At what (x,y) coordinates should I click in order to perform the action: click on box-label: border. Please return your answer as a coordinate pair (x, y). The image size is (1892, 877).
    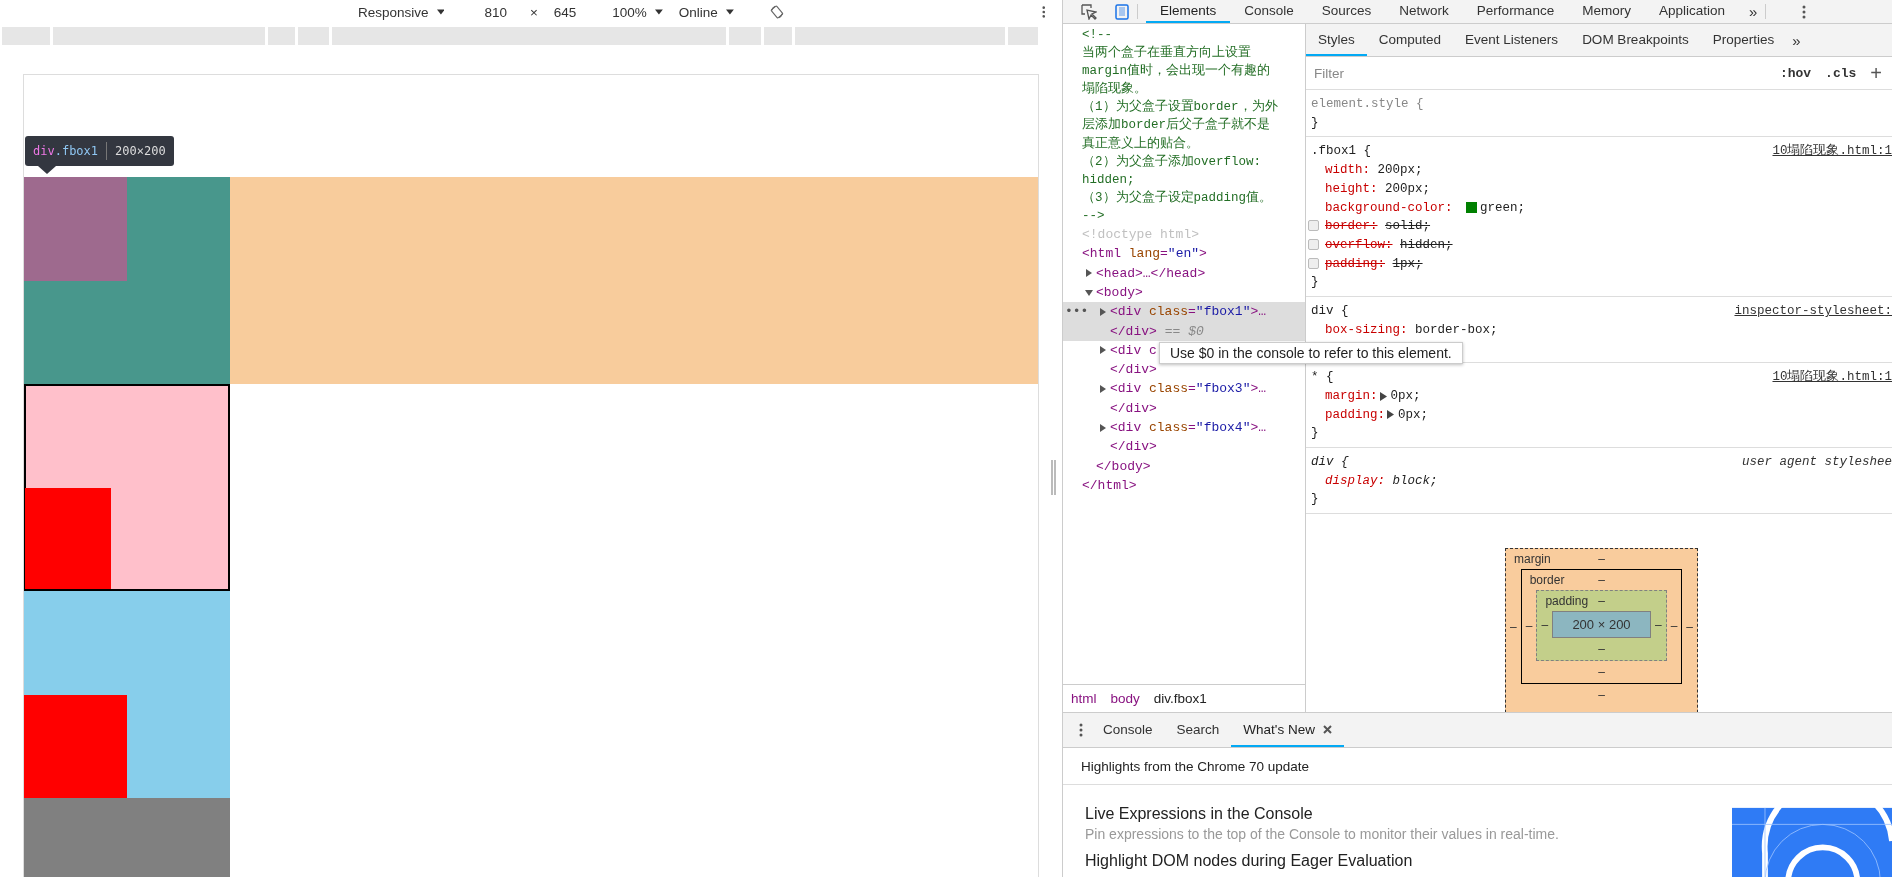
    Looking at the image, I should click on (1547, 580).